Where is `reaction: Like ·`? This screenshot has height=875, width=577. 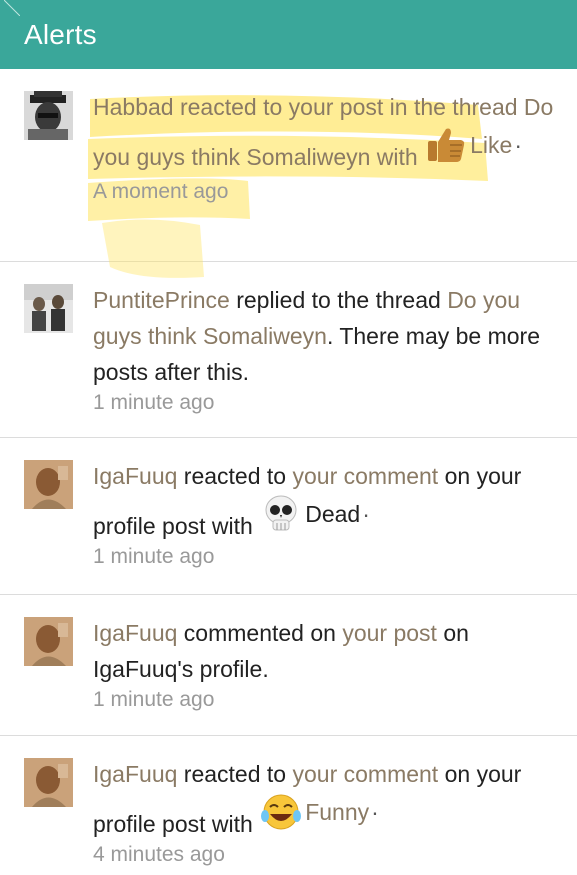
reaction: Like · is located at coordinates (473, 145).